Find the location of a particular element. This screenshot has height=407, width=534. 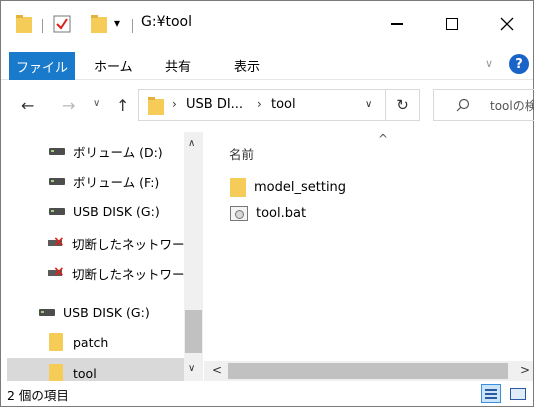

title-bar: ▾ G:¥tool is located at coordinates (267, 23).